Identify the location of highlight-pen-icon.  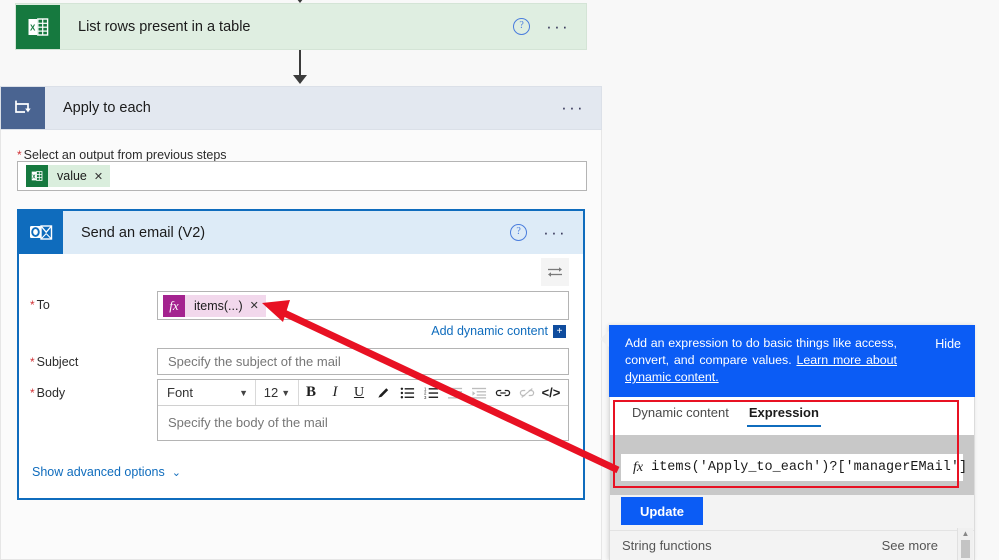
(383, 392).